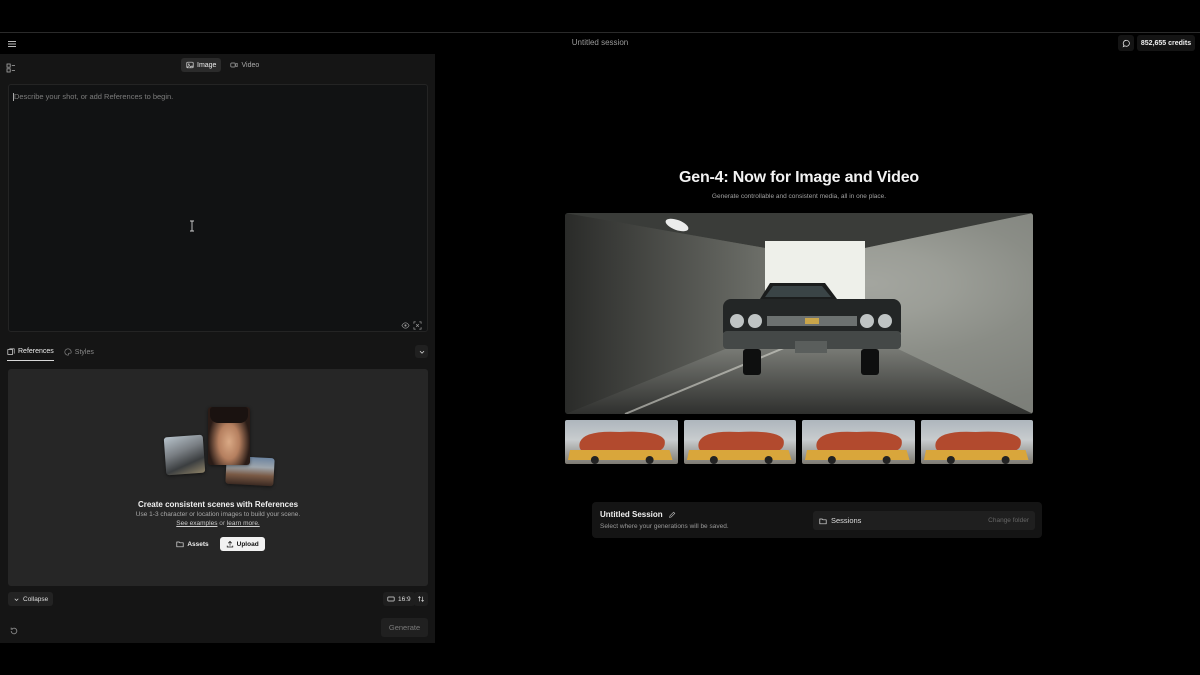 The width and height of the screenshot is (1200, 675). Describe the element at coordinates (184, 455) in the screenshot. I see `reference-example-location-image` at that location.